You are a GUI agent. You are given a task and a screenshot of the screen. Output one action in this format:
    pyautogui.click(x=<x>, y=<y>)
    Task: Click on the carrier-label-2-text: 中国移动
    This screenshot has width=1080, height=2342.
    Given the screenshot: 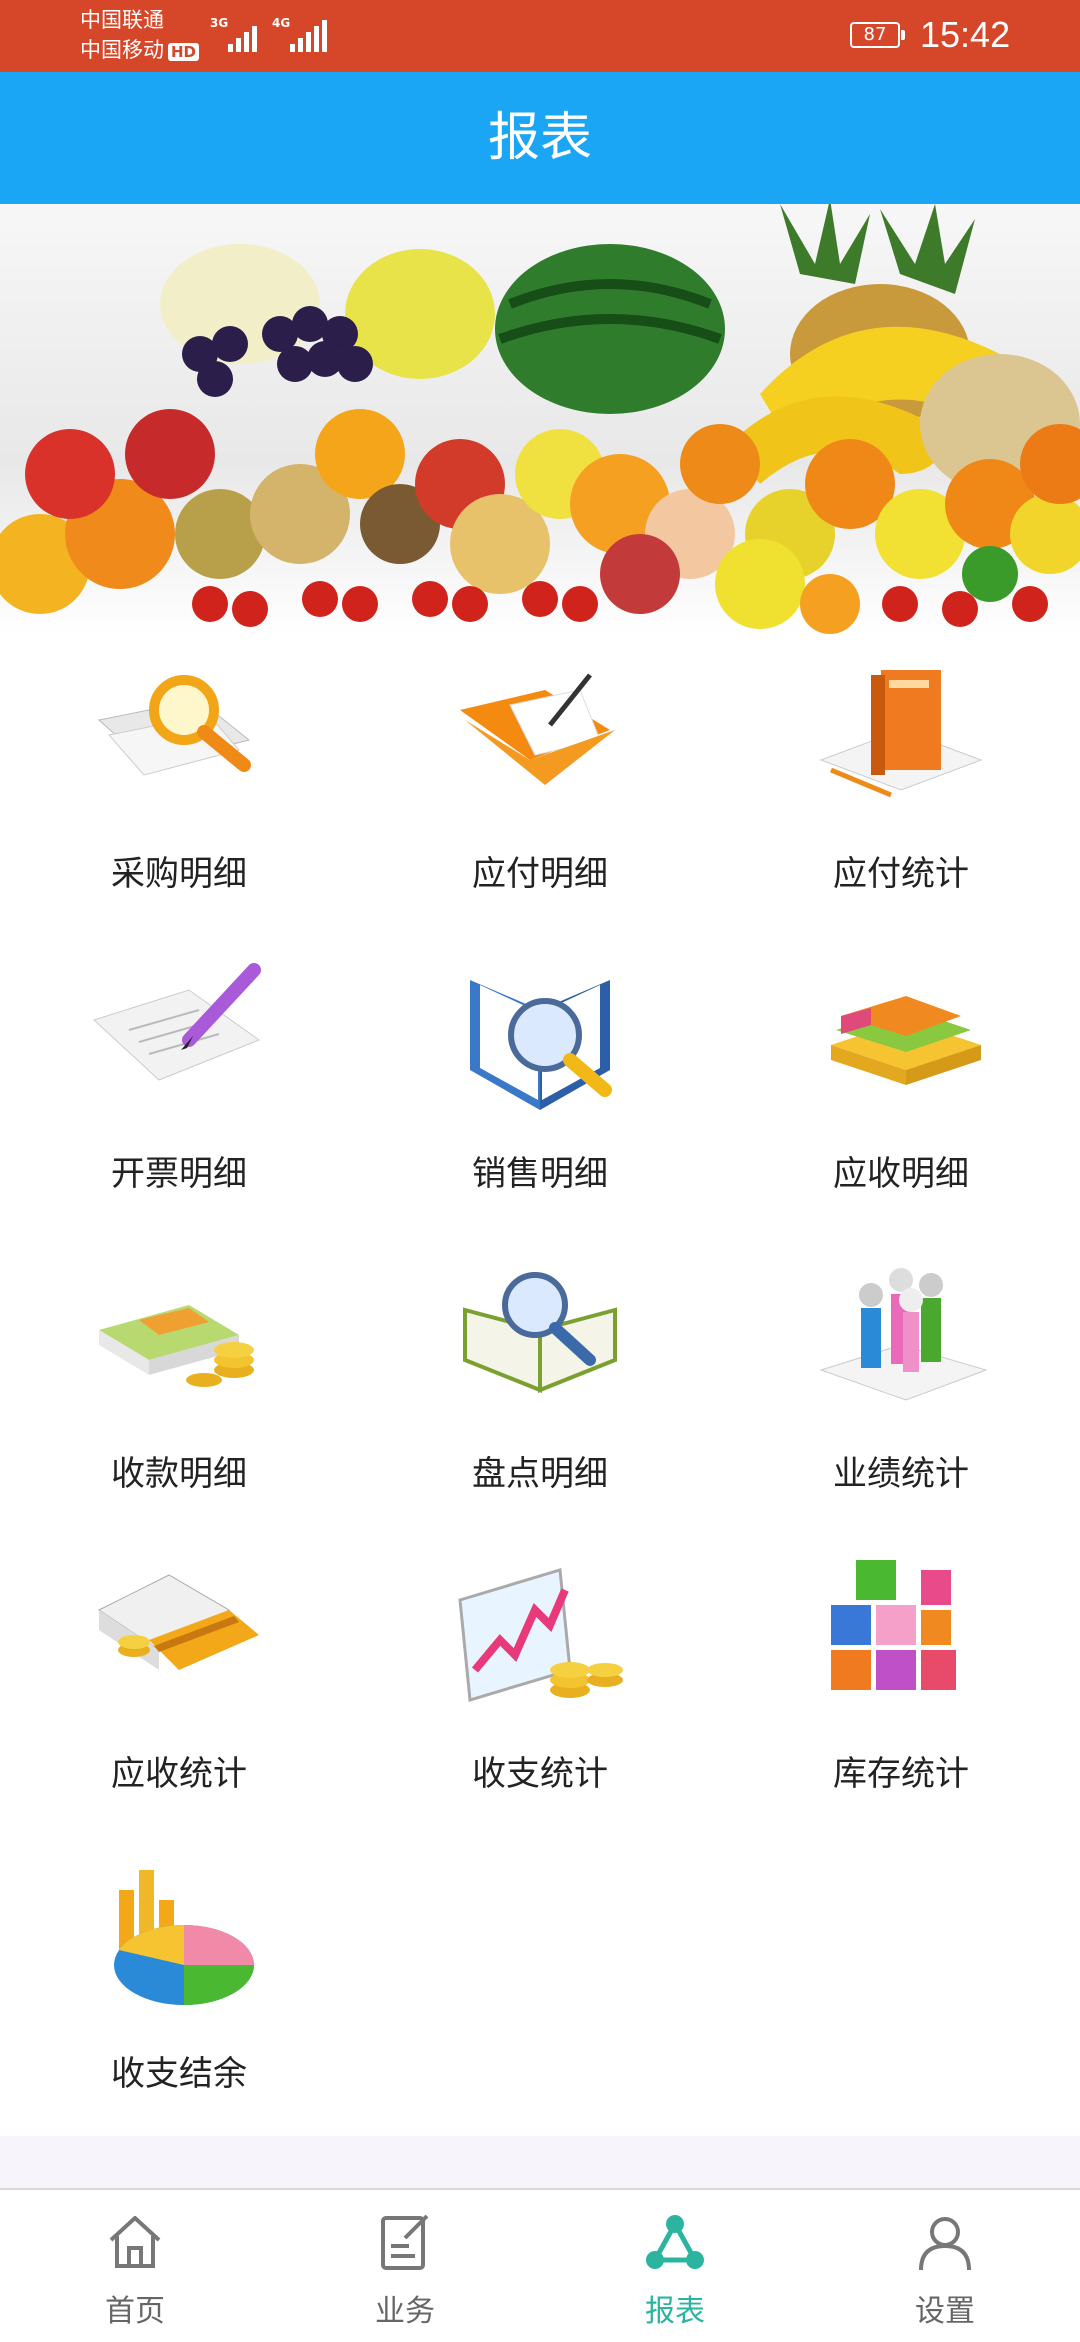 What is the action you would take?
    pyautogui.click(x=122, y=50)
    